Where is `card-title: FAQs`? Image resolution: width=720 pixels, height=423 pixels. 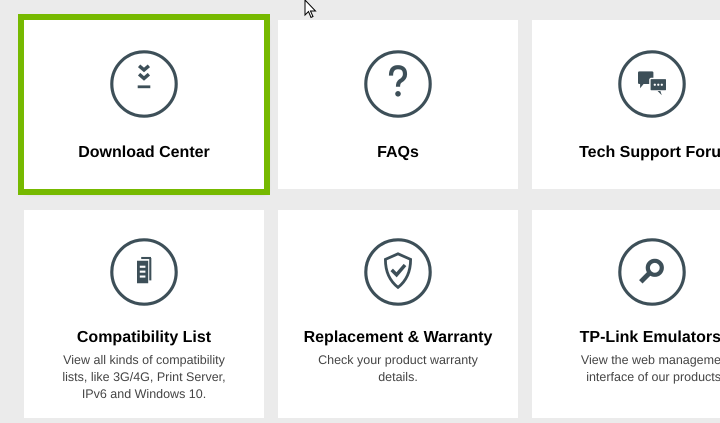
card-title: FAQs is located at coordinates (398, 153).